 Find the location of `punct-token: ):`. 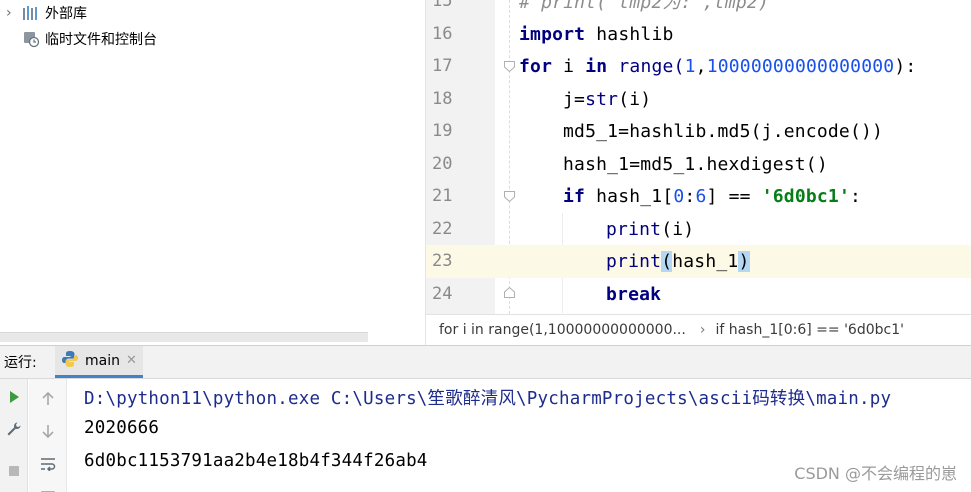

punct-token: ): is located at coordinates (905, 66).